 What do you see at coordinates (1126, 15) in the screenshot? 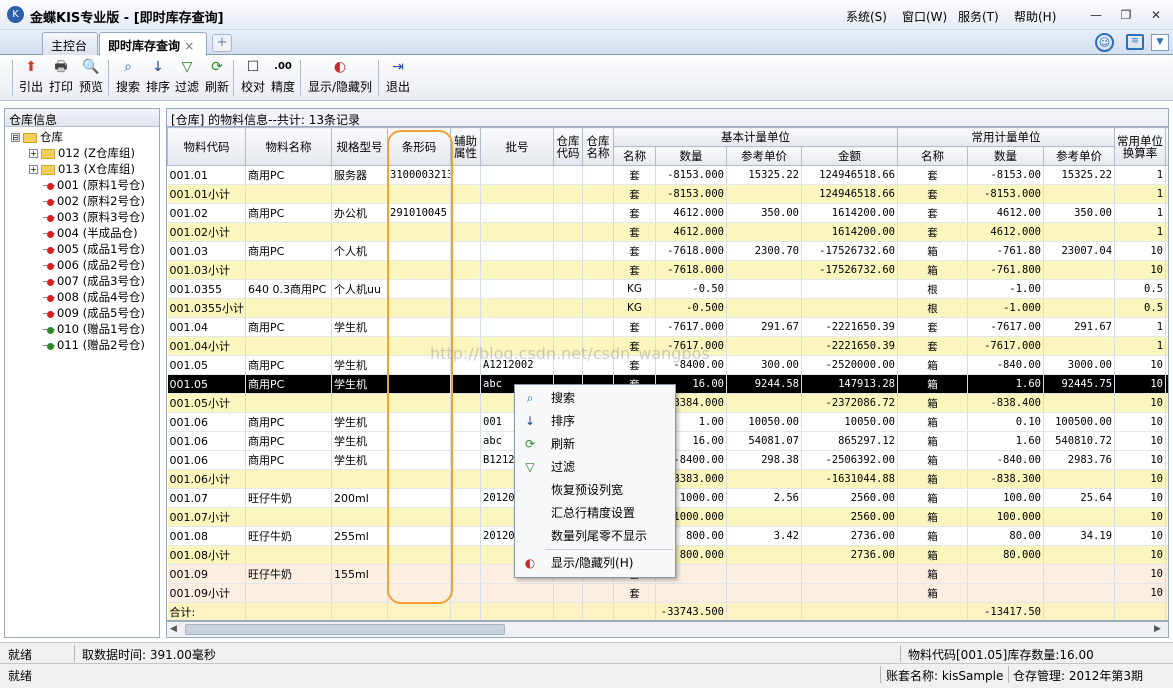
I see `restore-icon: ❐` at bounding box center [1126, 15].